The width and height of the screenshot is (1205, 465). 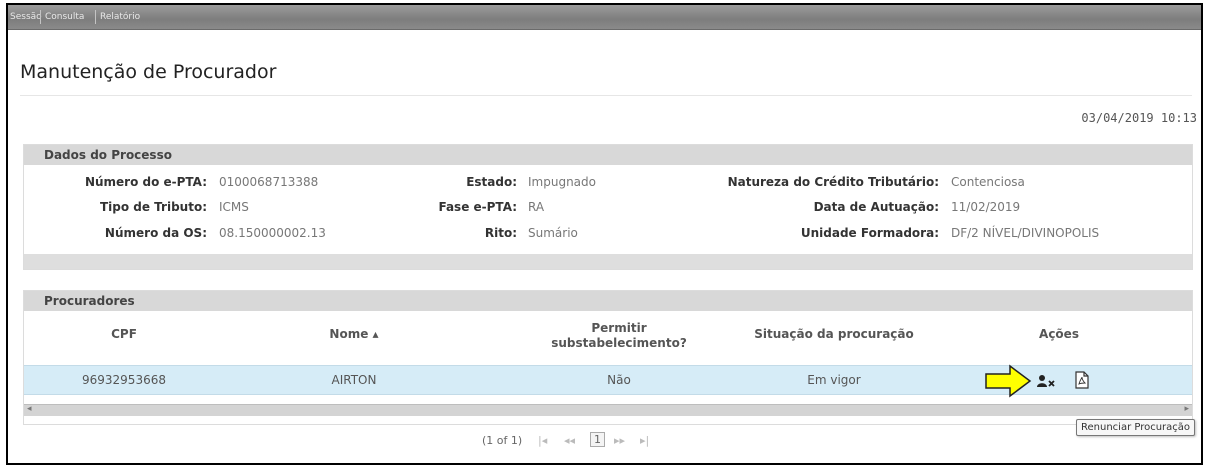 What do you see at coordinates (1139, 118) in the screenshot?
I see `current-datetime: 03/04/2019 10:13` at bounding box center [1139, 118].